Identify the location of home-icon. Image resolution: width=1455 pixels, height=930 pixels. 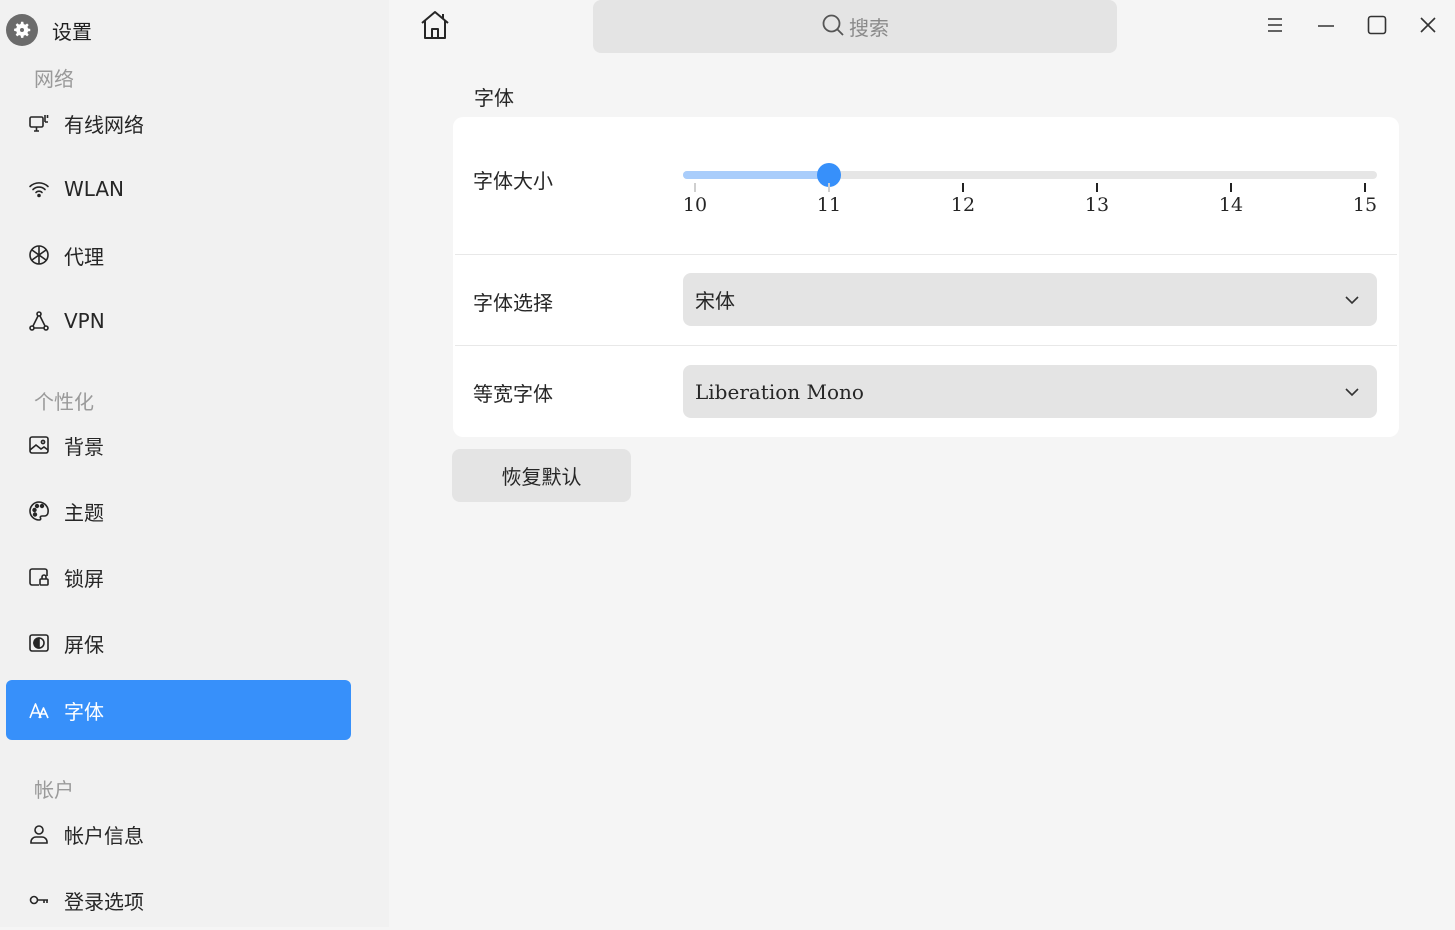
(435, 27).